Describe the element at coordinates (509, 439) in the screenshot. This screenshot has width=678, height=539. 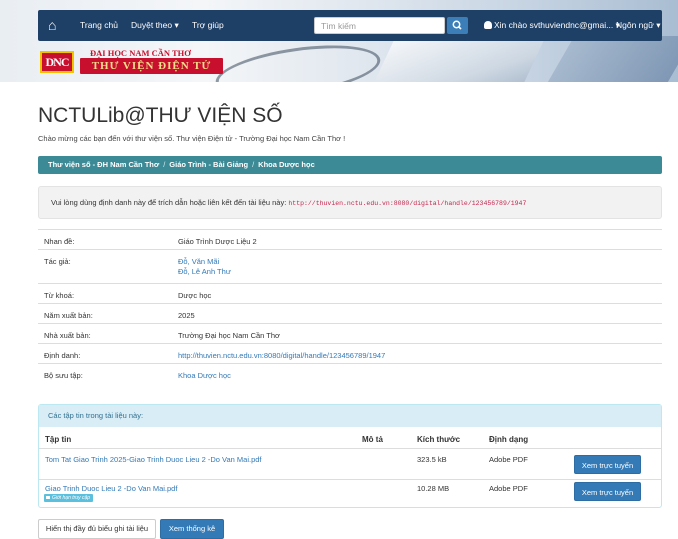
I see `column-header-format: Định dạng` at that location.